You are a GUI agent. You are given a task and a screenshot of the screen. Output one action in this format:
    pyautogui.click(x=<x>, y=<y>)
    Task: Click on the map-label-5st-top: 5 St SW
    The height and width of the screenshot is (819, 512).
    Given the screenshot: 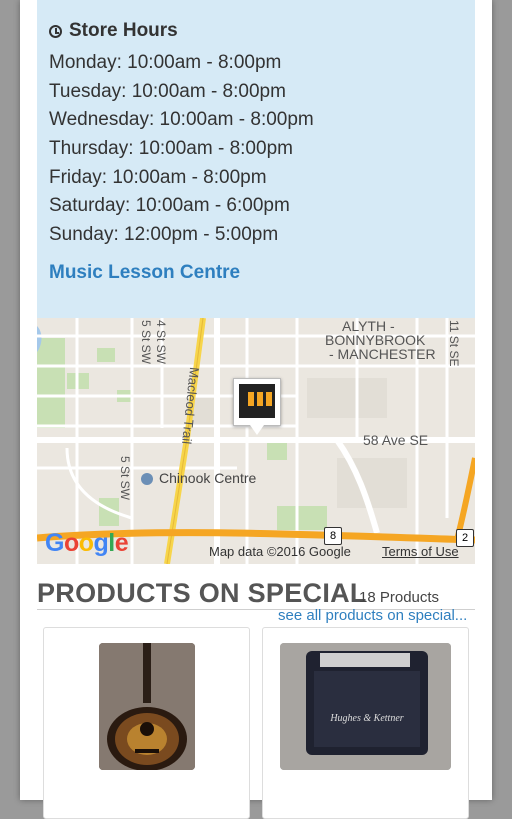 What is the action you would take?
    pyautogui.click(x=146, y=342)
    